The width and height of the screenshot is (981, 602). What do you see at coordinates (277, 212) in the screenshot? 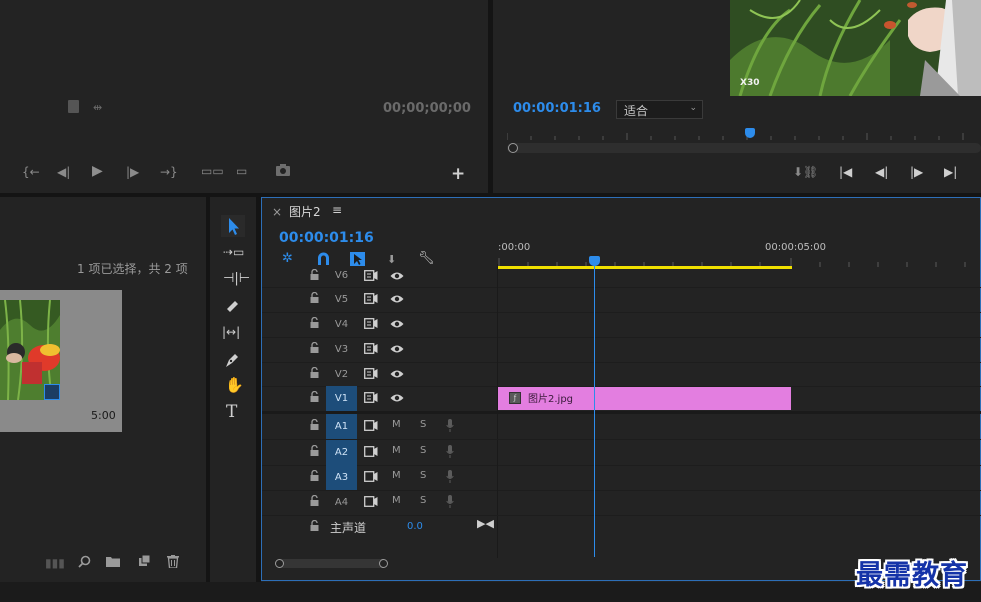
I see `timeline-tab-close: ×` at bounding box center [277, 212].